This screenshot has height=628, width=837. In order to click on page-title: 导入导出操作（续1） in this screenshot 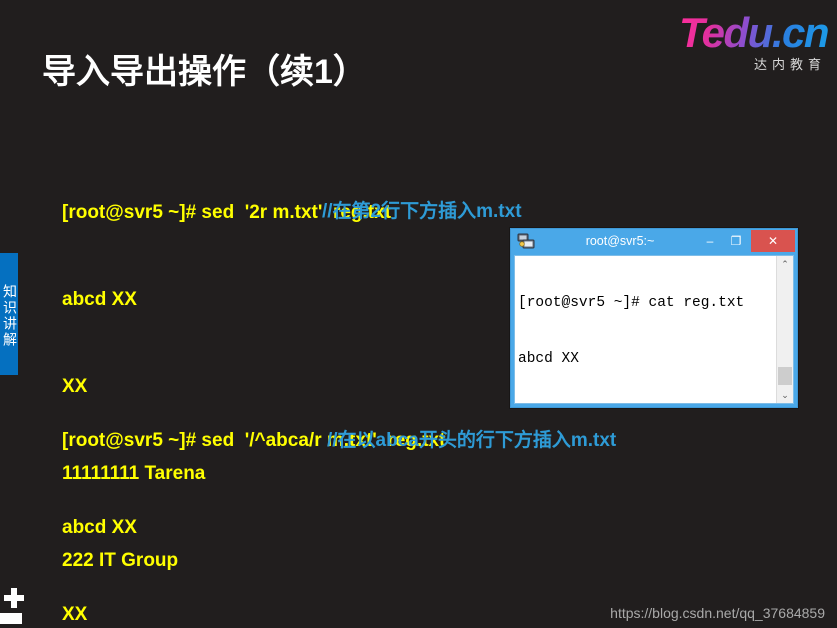, I will do `click(204, 72)`.